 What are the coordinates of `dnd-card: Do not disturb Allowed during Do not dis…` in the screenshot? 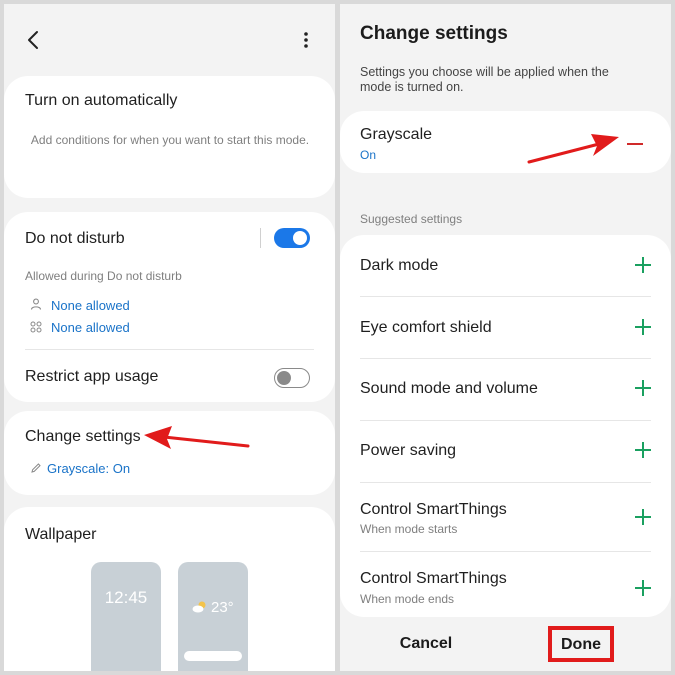 It's located at (169, 307).